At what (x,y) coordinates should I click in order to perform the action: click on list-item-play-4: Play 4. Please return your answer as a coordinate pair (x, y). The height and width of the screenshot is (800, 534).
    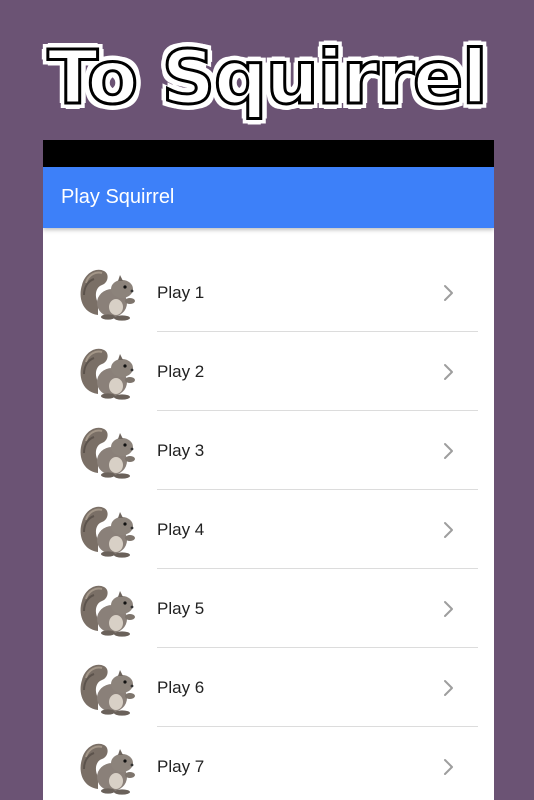
    Looking at the image, I should click on (268, 529).